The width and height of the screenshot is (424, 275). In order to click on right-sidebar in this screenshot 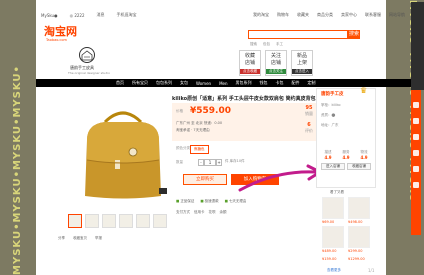, I will do `click(416, 162)`.